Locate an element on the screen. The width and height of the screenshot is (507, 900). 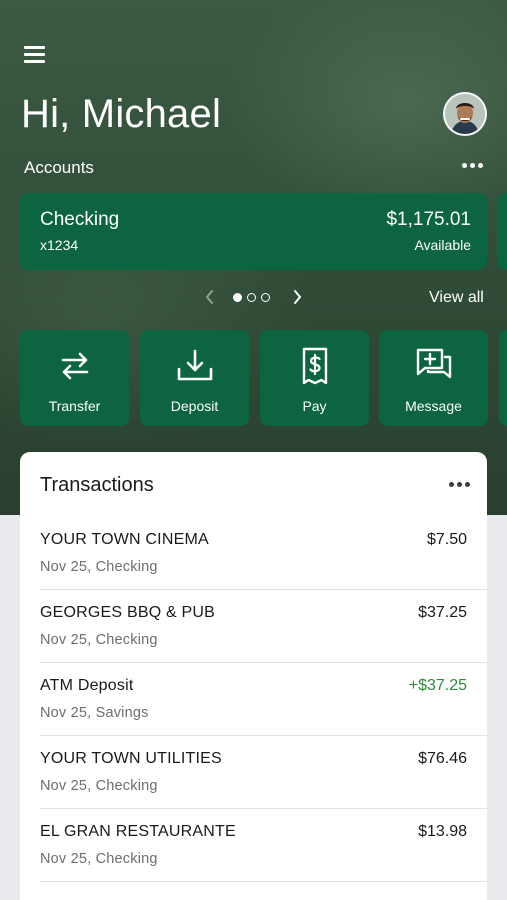
account-pager-dots is located at coordinates (251, 297).